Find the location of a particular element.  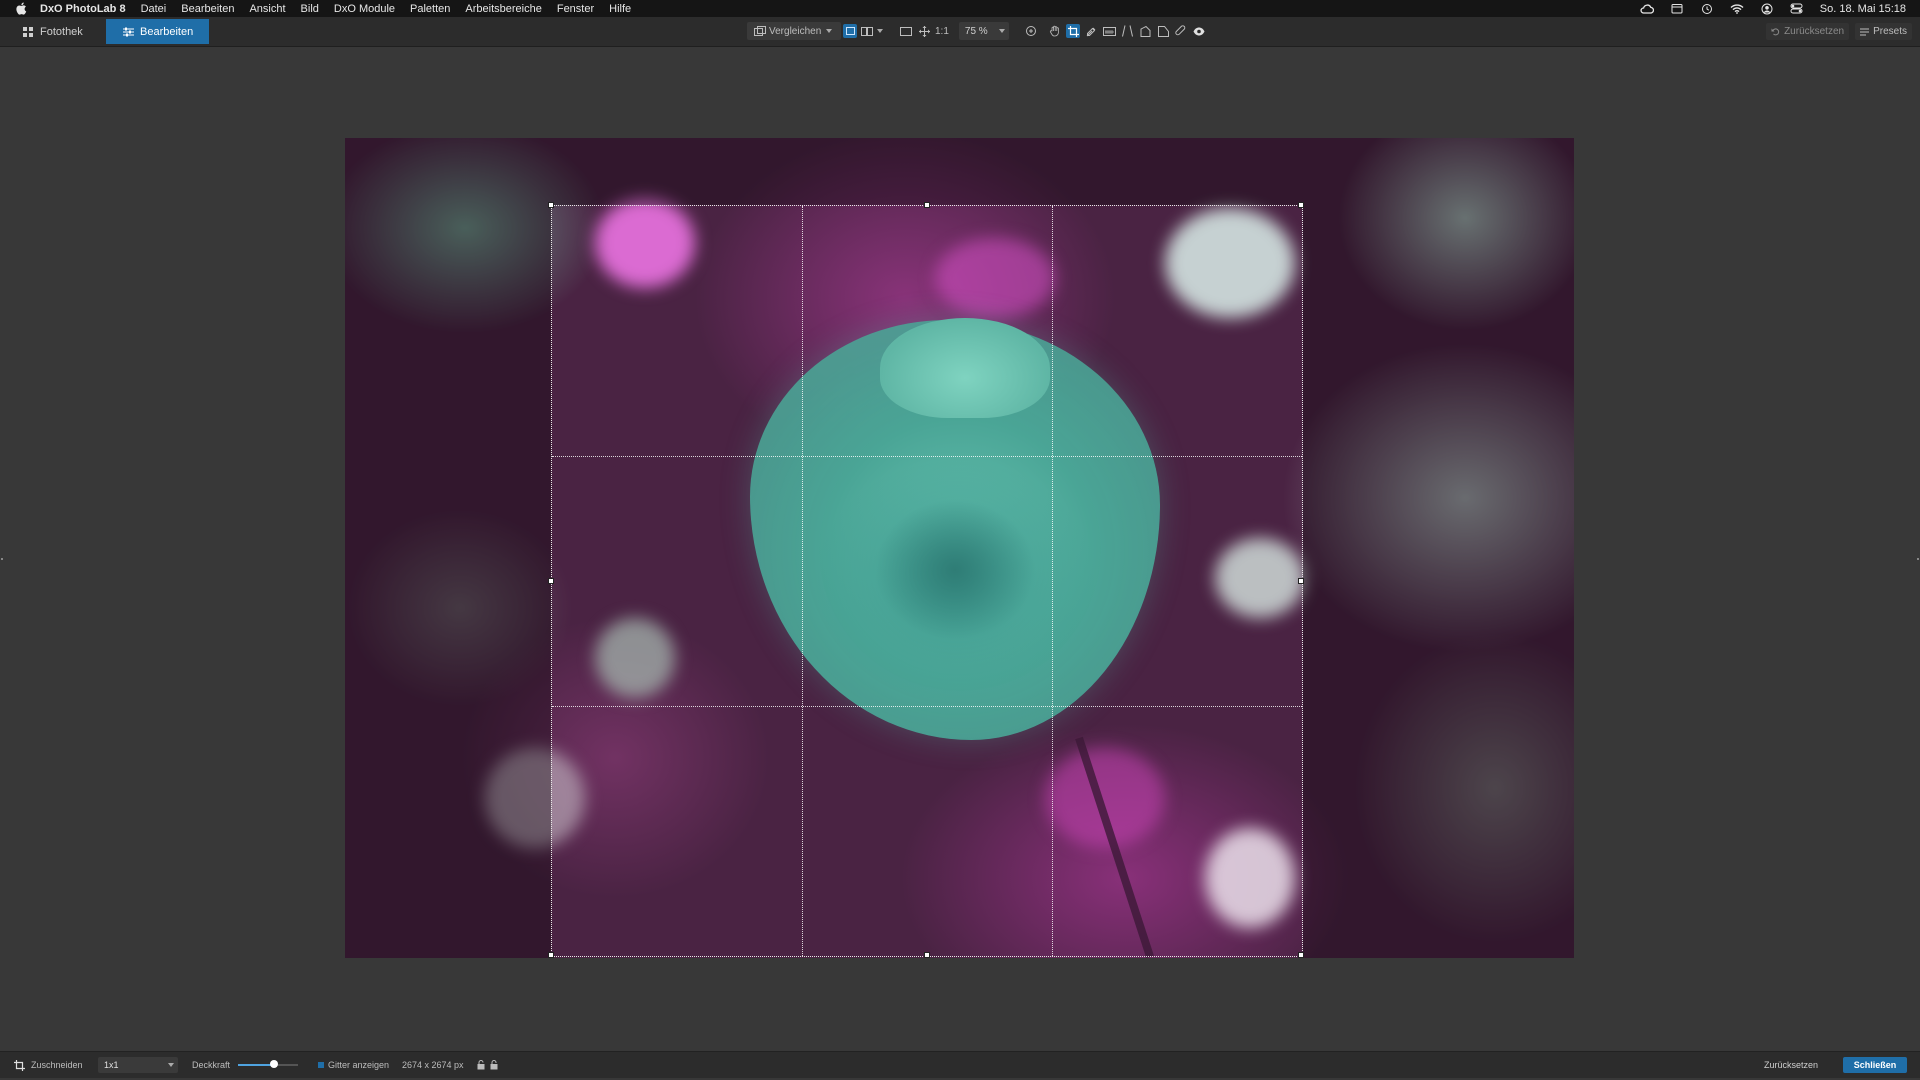

crop-size-value: 2674 x 2674 px is located at coordinates (433, 1065).